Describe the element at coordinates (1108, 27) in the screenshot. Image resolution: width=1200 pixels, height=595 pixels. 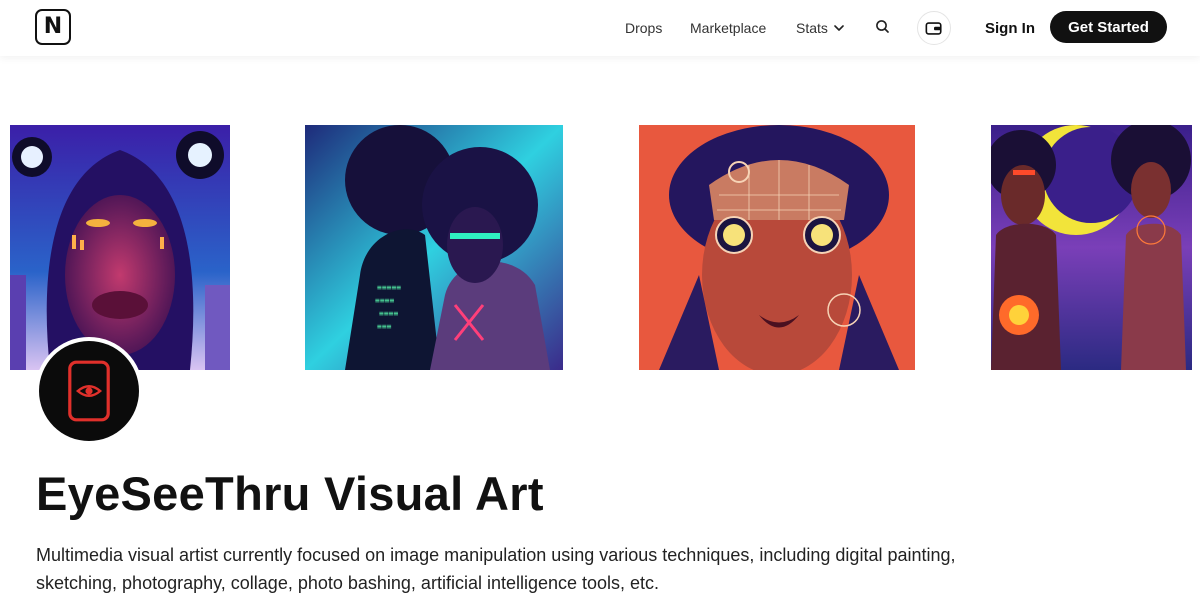
I see `get-started-button: Get Started` at that location.